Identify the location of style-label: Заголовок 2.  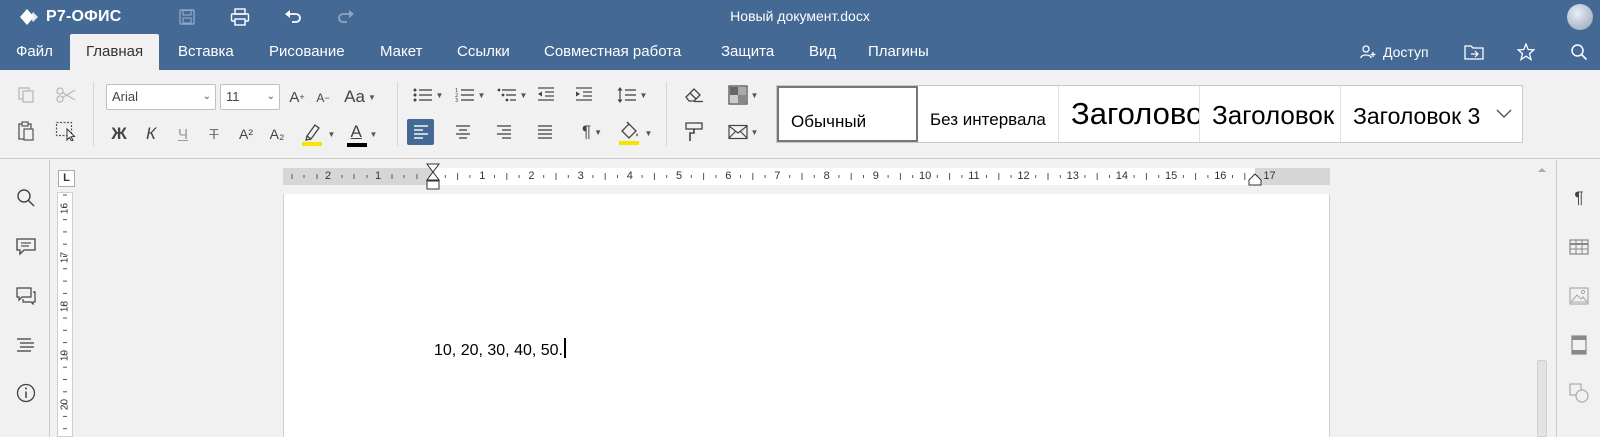
(1276, 115).